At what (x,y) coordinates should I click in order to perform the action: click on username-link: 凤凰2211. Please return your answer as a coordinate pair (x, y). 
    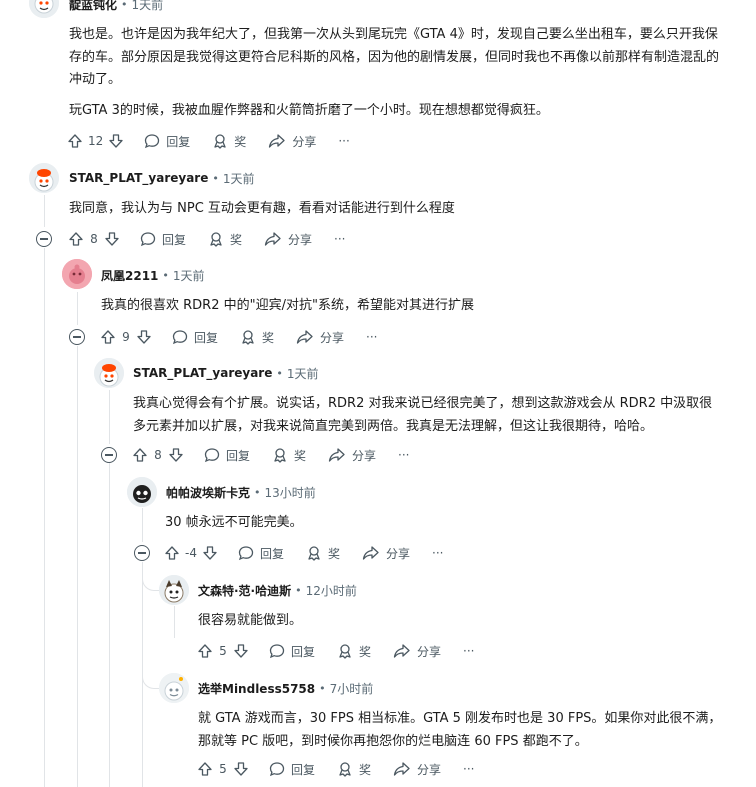
    Looking at the image, I should click on (129, 275).